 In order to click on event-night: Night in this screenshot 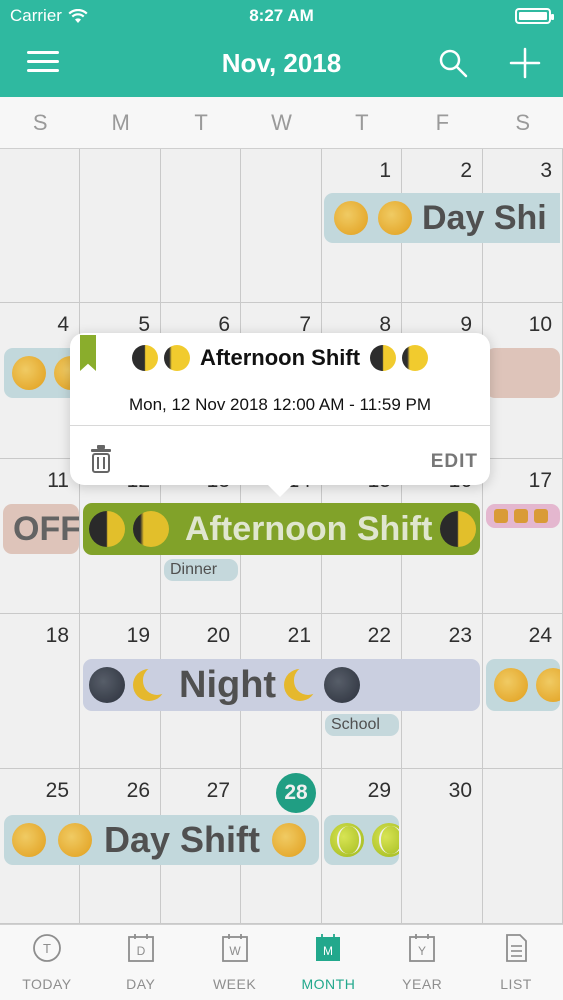, I will do `click(281, 685)`.